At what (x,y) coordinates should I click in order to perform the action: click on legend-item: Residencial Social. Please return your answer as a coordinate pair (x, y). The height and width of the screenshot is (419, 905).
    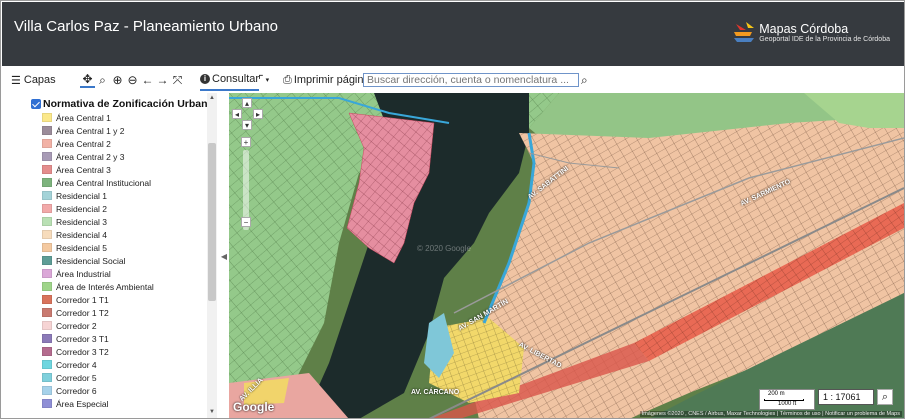
    Looking at the image, I should click on (98, 260).